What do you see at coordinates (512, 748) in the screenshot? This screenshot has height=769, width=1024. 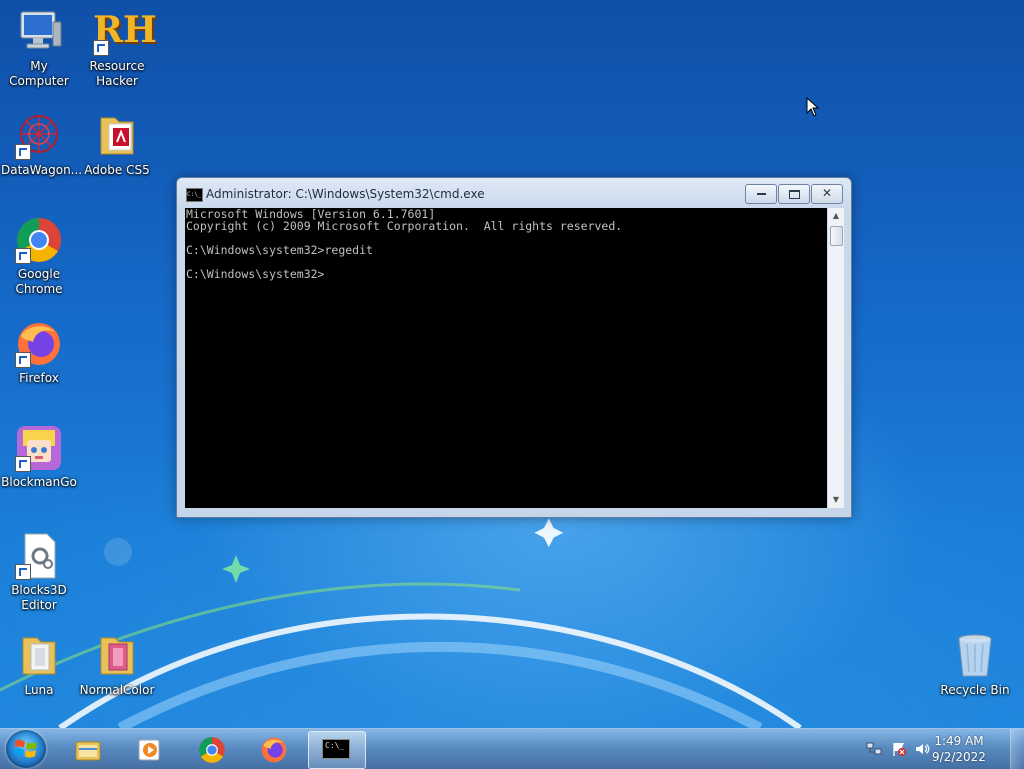 I see `taskbar: C:\_ 1:49 AM 9/2/2022` at bounding box center [512, 748].